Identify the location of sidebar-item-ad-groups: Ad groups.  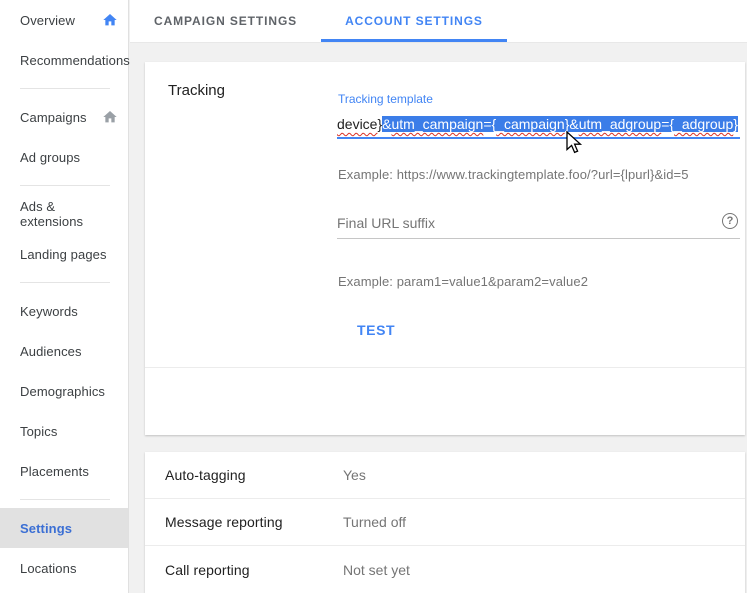
(64, 157).